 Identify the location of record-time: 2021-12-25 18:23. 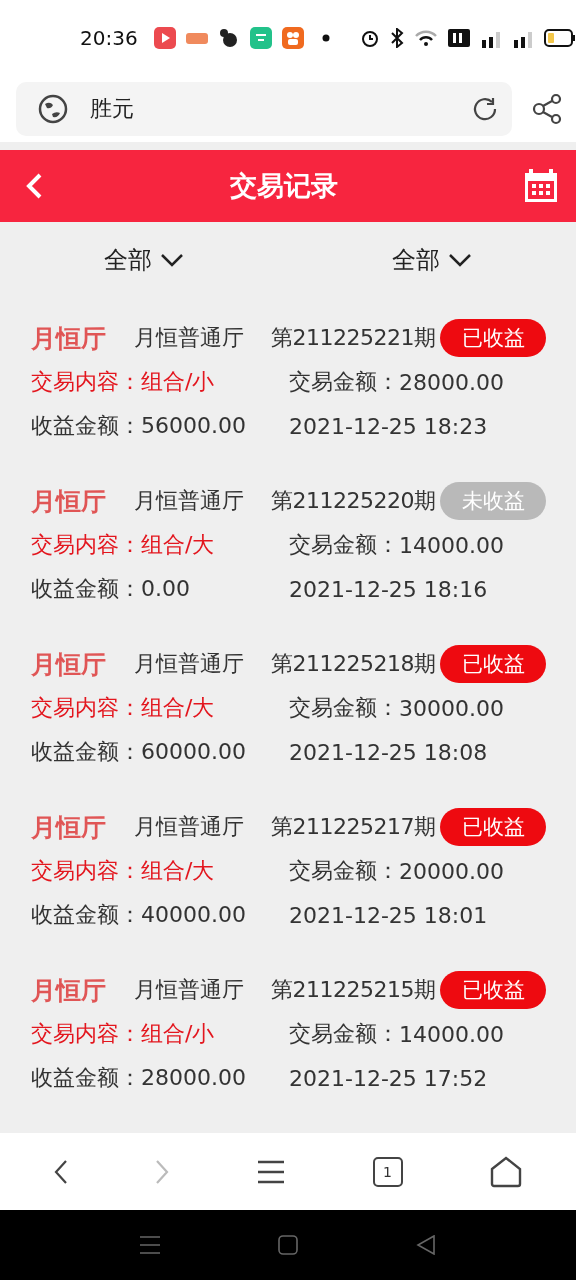
(388, 426).